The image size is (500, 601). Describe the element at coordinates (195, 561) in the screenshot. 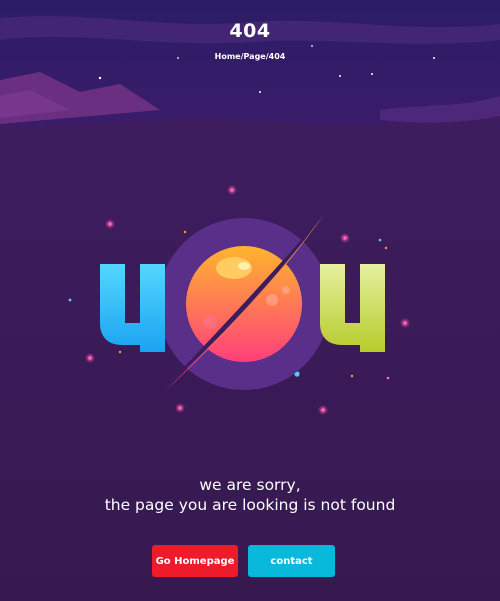

I see `go-homepage-button: Go Homepage` at that location.